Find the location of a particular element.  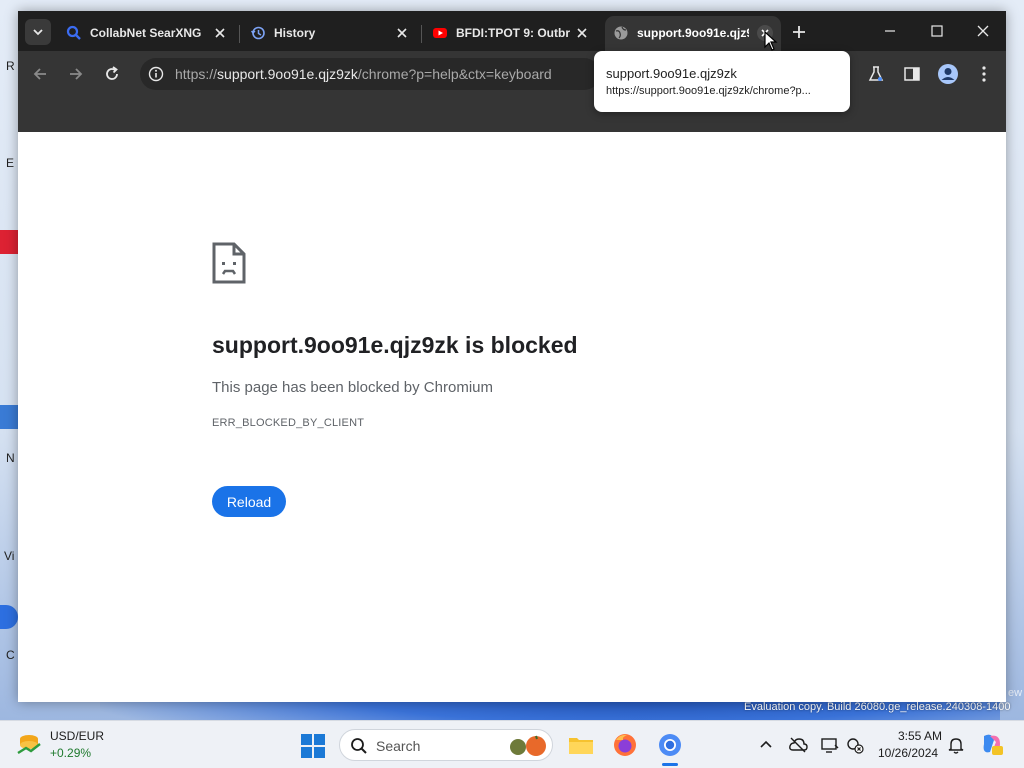

taskbar-search: Search is located at coordinates (446, 745).